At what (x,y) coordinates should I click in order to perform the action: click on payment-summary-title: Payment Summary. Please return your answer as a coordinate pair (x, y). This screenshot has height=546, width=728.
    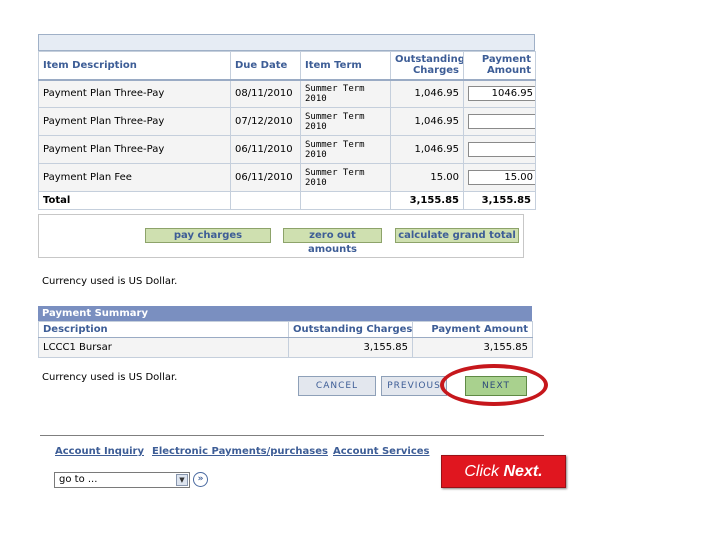
    Looking at the image, I should click on (285, 313).